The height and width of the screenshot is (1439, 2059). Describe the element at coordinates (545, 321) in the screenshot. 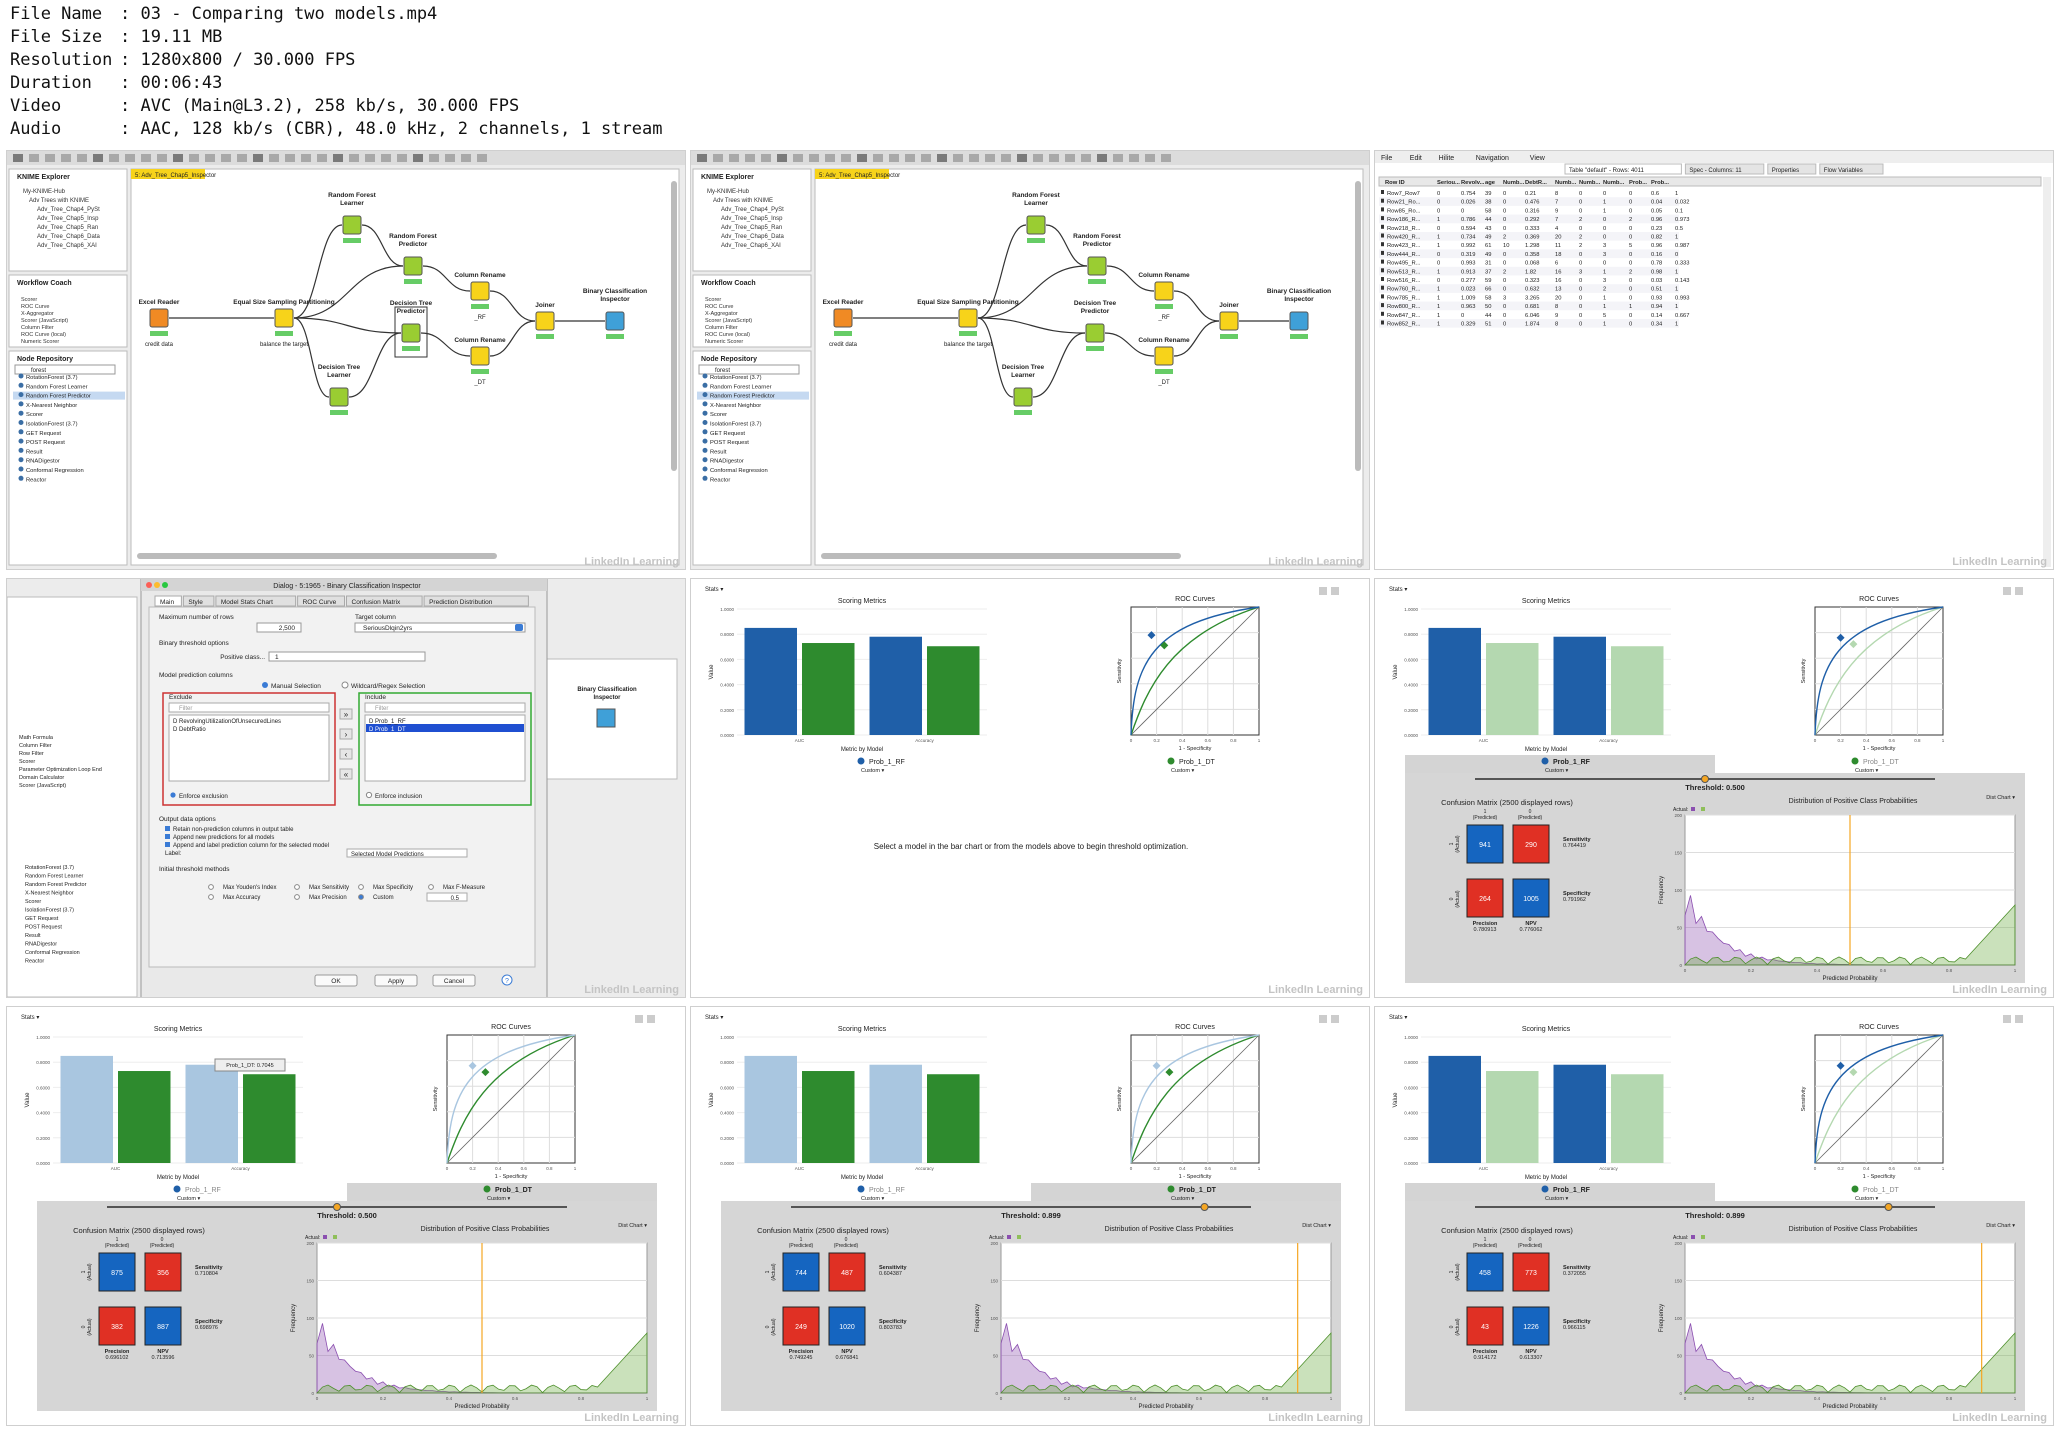

I see `workflow-node-join` at that location.